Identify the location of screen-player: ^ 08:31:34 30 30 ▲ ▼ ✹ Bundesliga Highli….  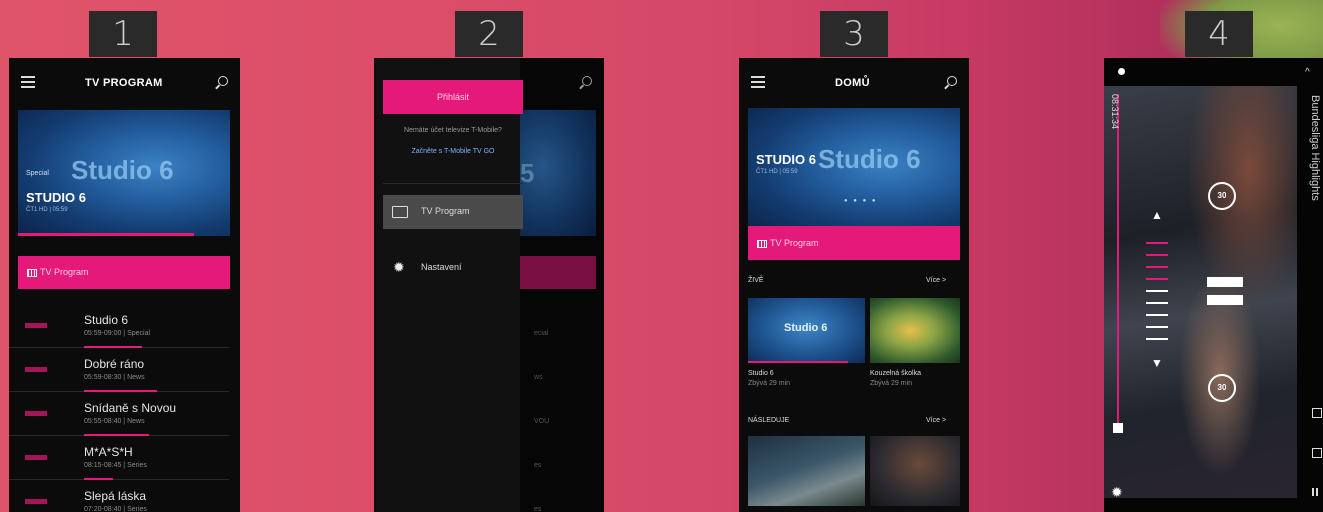
(1213, 285).